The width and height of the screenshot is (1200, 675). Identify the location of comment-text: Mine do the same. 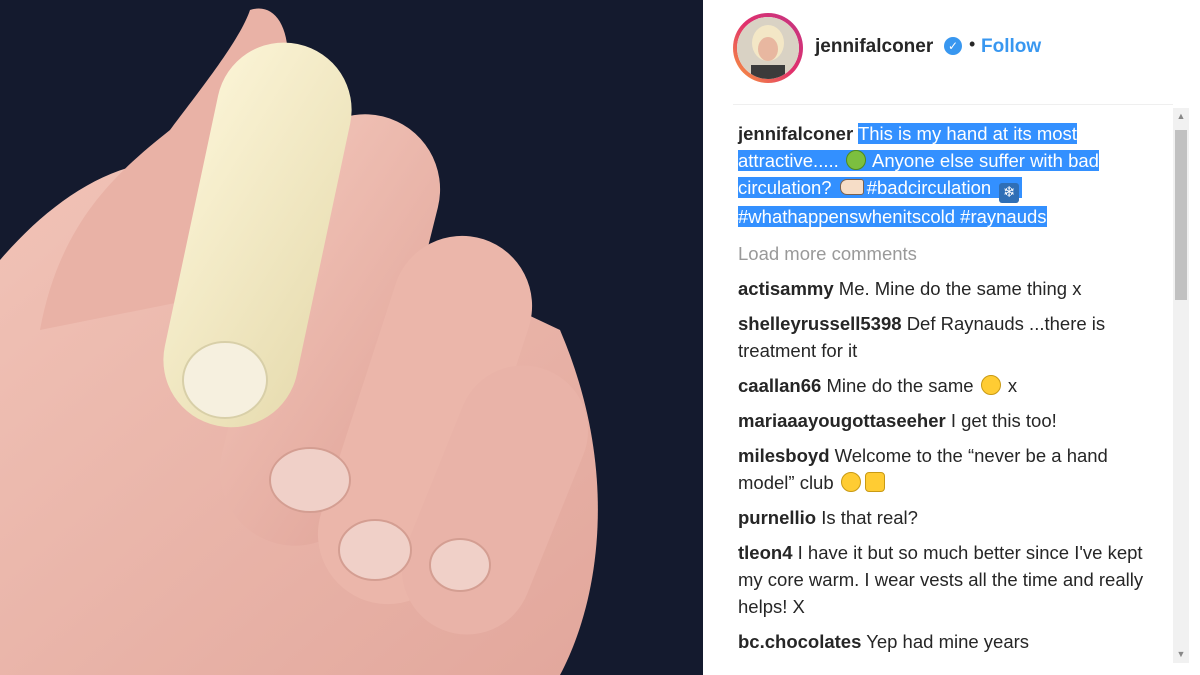
(900, 385).